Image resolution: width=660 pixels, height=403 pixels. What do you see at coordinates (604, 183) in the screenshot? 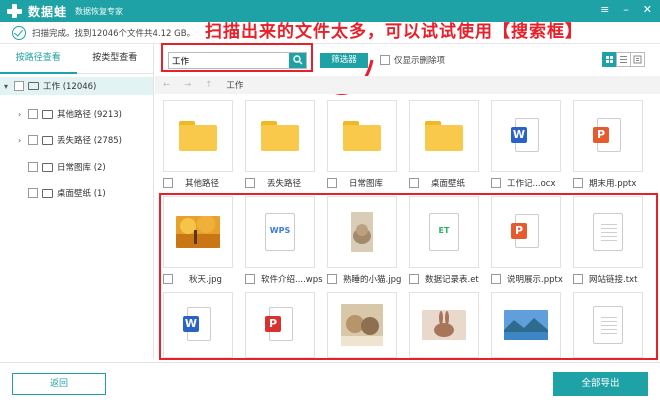
I see `file-label: 期末用.pptx` at bounding box center [604, 183].